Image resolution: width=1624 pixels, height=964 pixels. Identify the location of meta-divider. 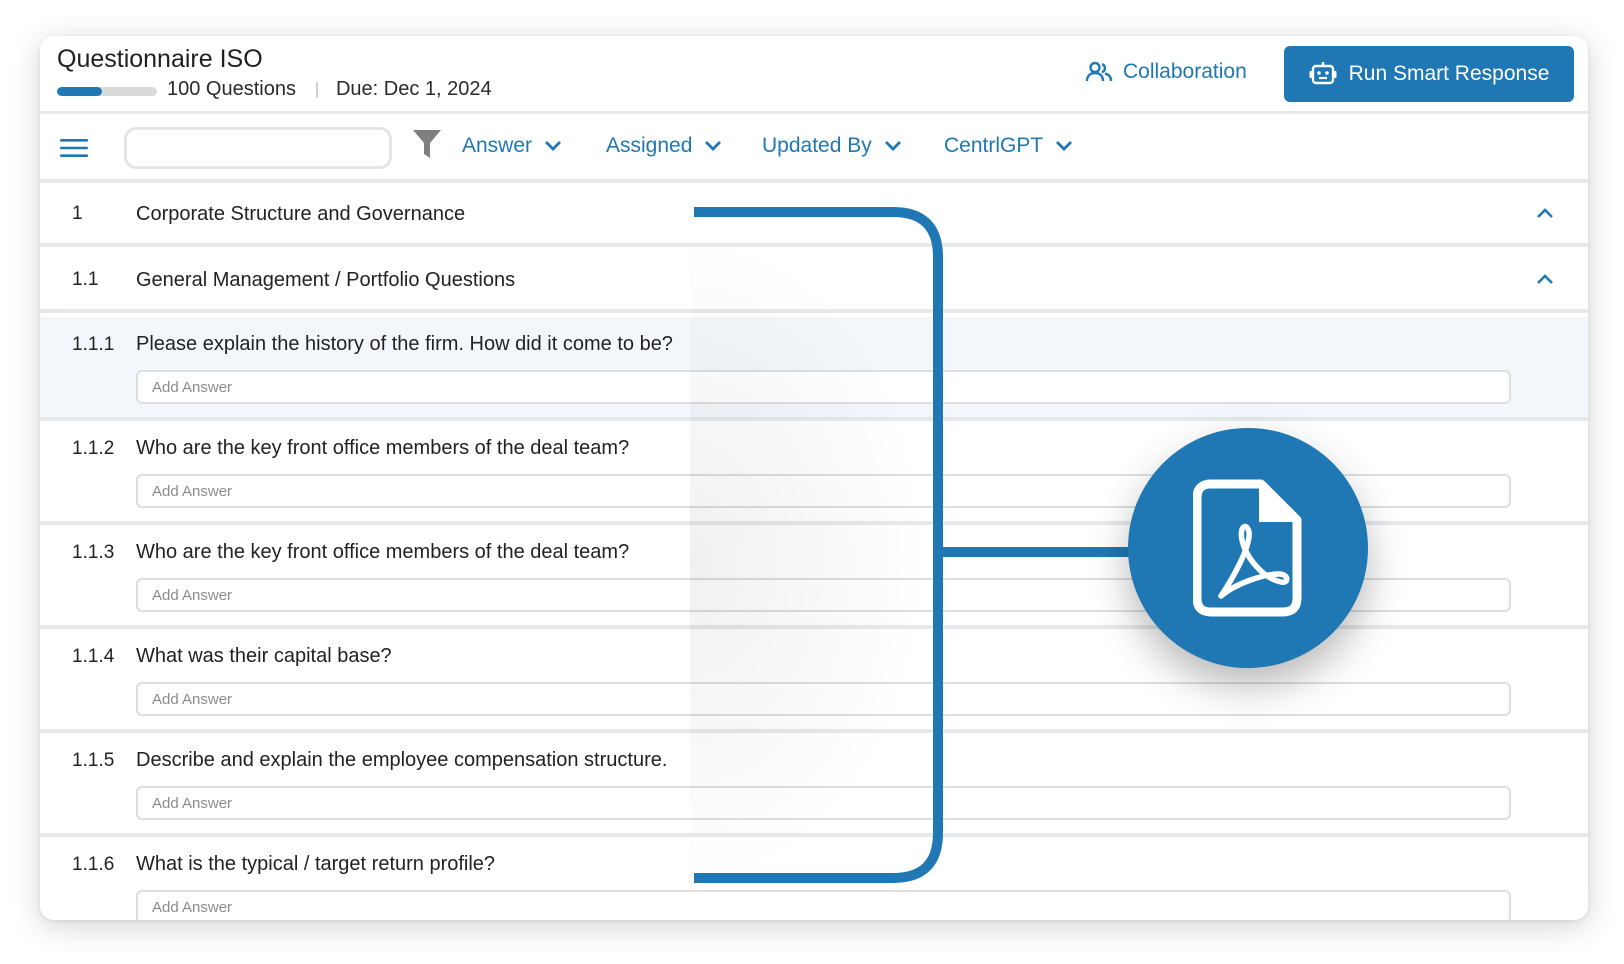
(316, 89).